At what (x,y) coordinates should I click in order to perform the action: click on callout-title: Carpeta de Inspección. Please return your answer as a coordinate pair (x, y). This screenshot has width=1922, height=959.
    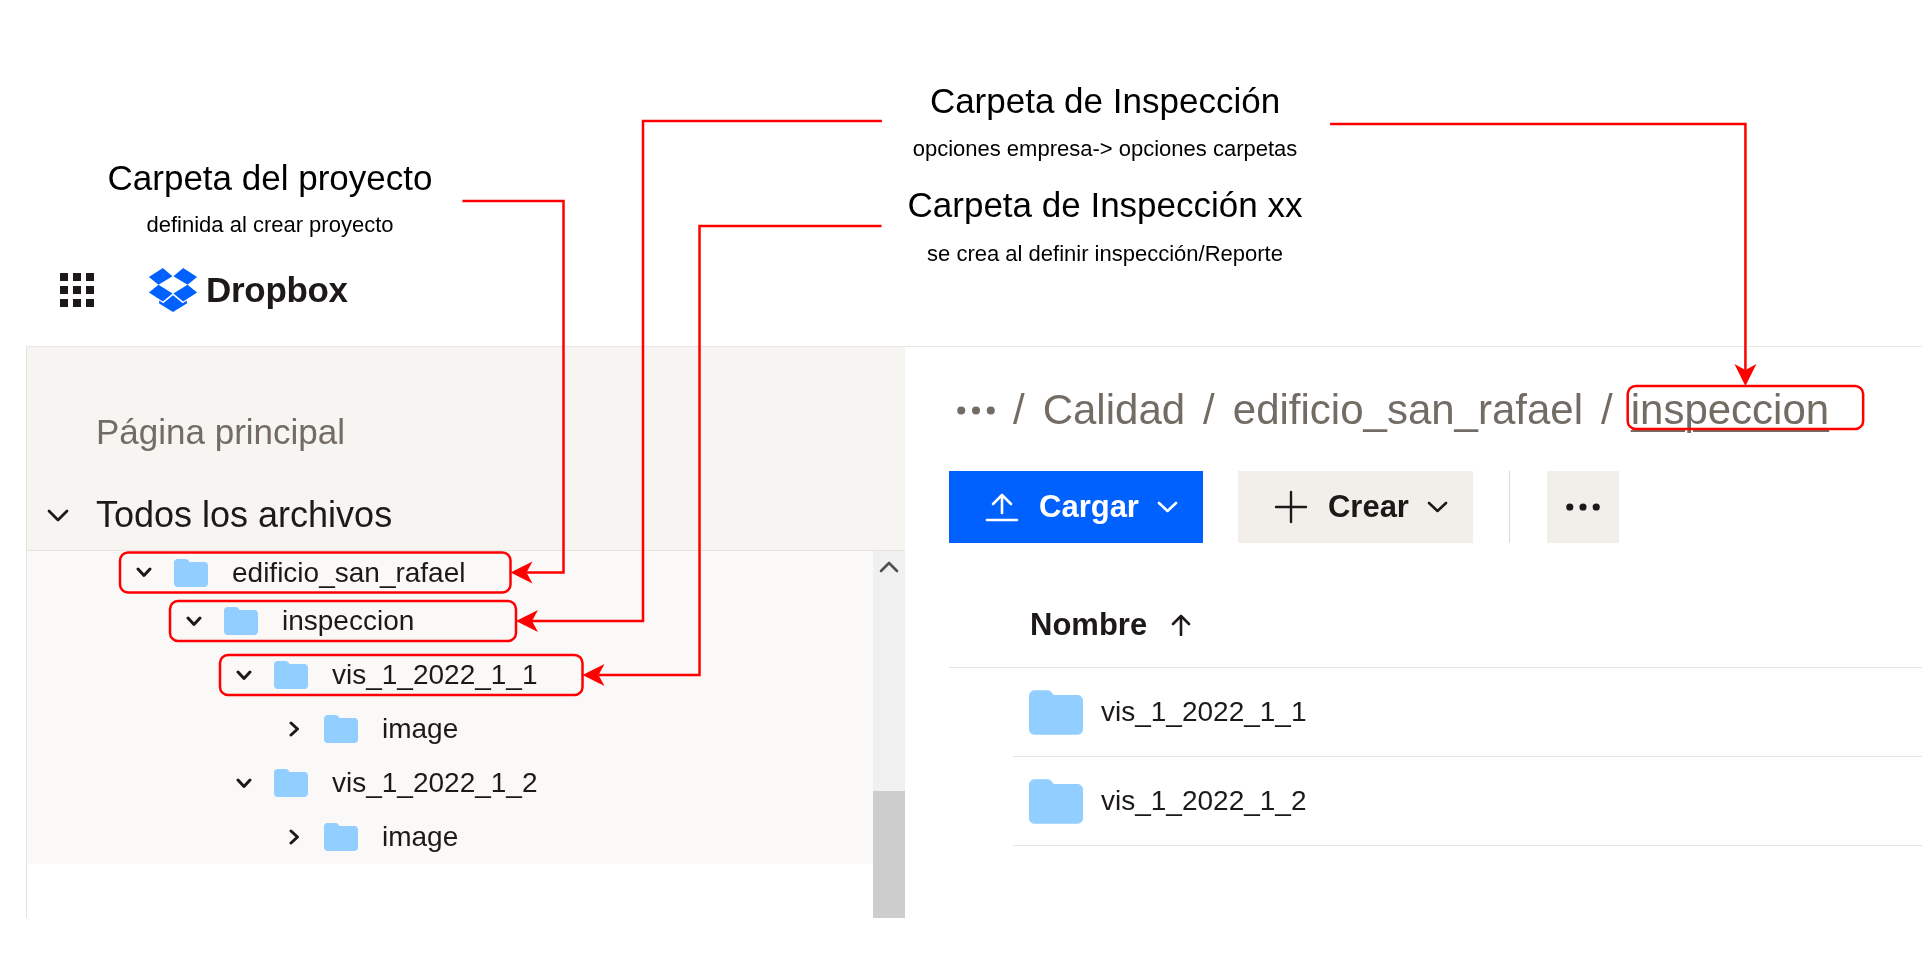
    Looking at the image, I should click on (1105, 101).